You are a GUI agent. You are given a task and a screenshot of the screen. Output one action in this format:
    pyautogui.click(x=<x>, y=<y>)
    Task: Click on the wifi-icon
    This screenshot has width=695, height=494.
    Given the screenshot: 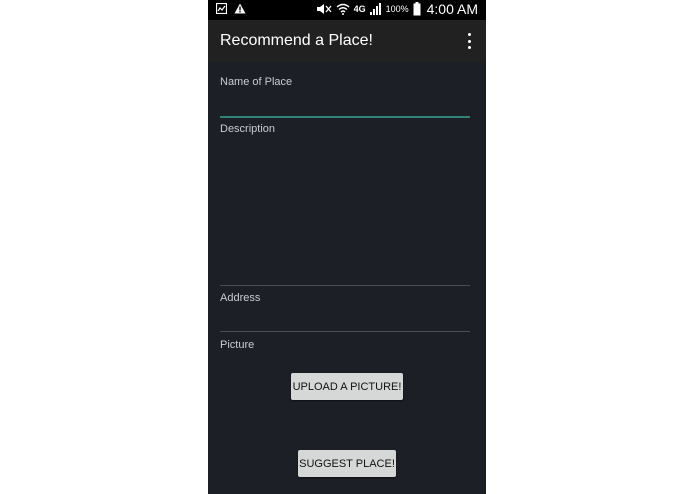 What is the action you would take?
    pyautogui.click(x=343, y=9)
    